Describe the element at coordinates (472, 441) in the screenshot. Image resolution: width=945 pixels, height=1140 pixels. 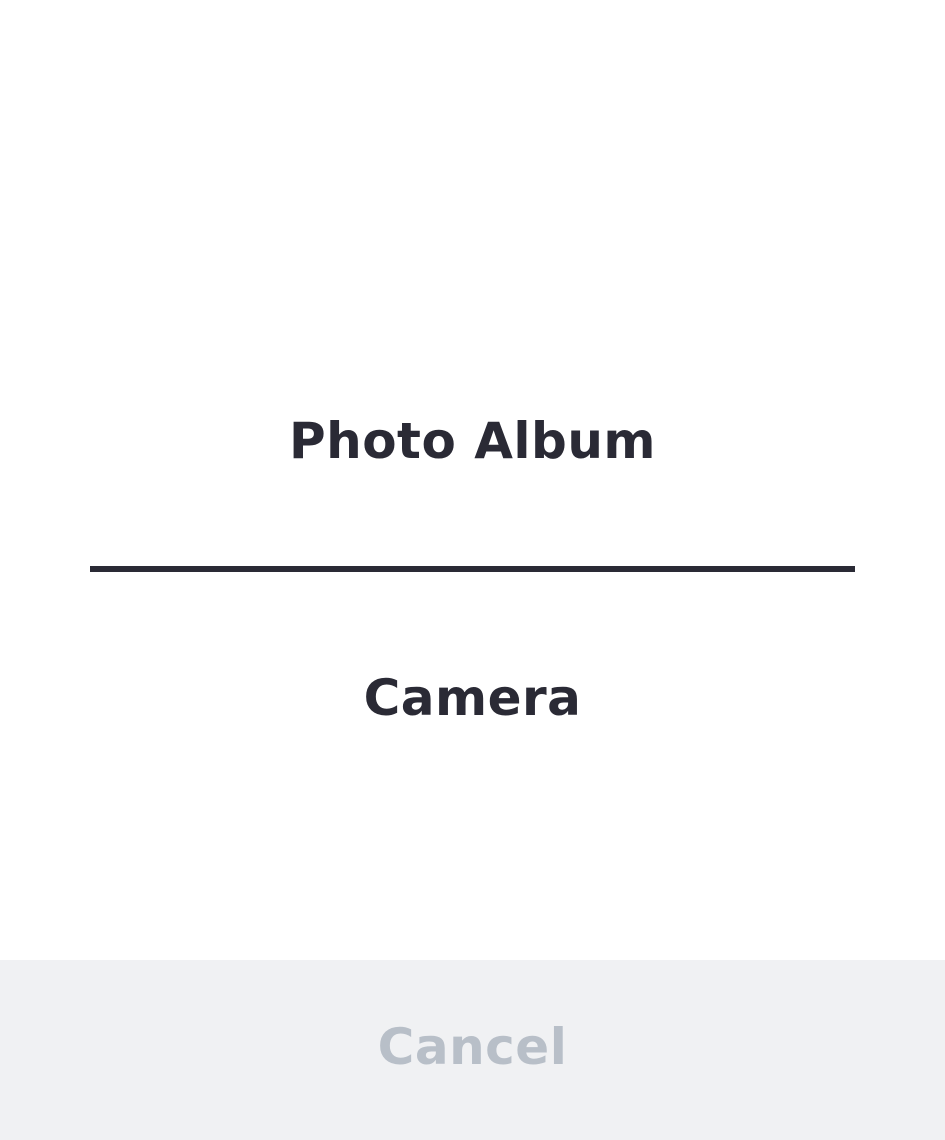
I see `photo-album-option: Photo Album` at that location.